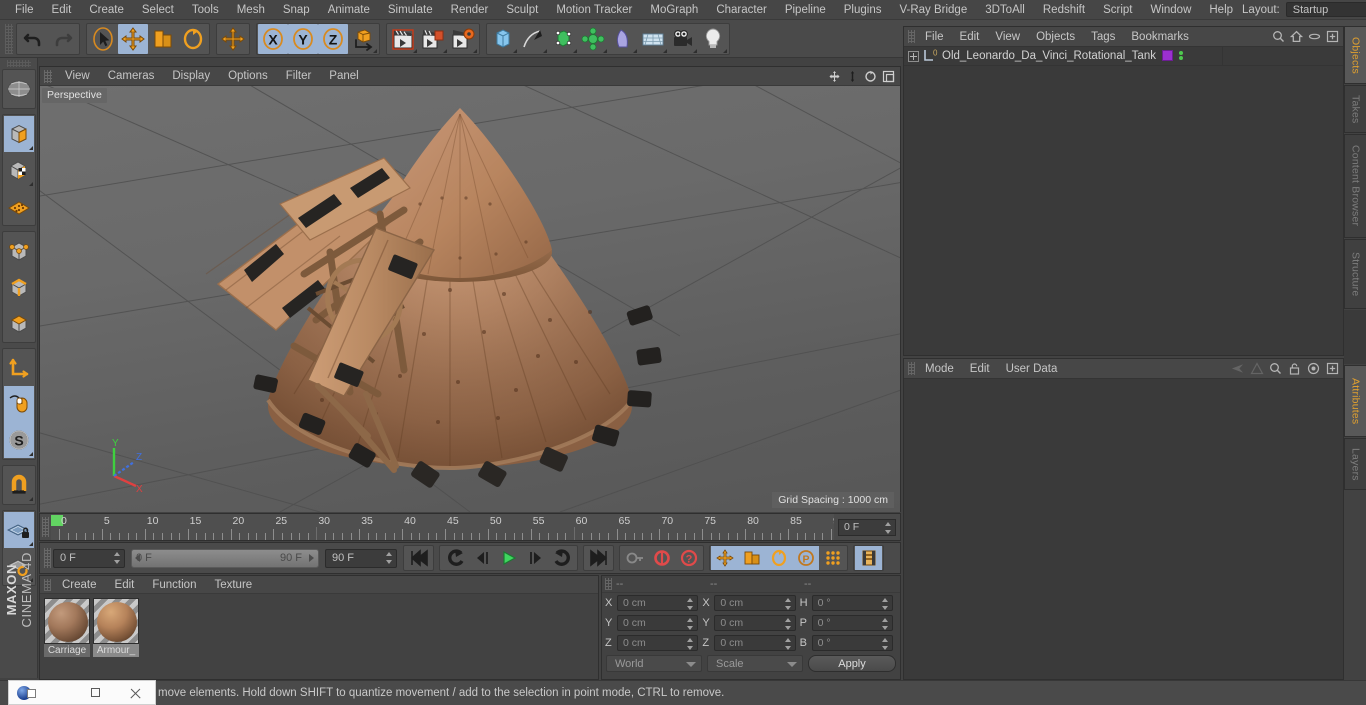  Describe the element at coordinates (106, 10) in the screenshot. I see `menu-create: Create` at that location.